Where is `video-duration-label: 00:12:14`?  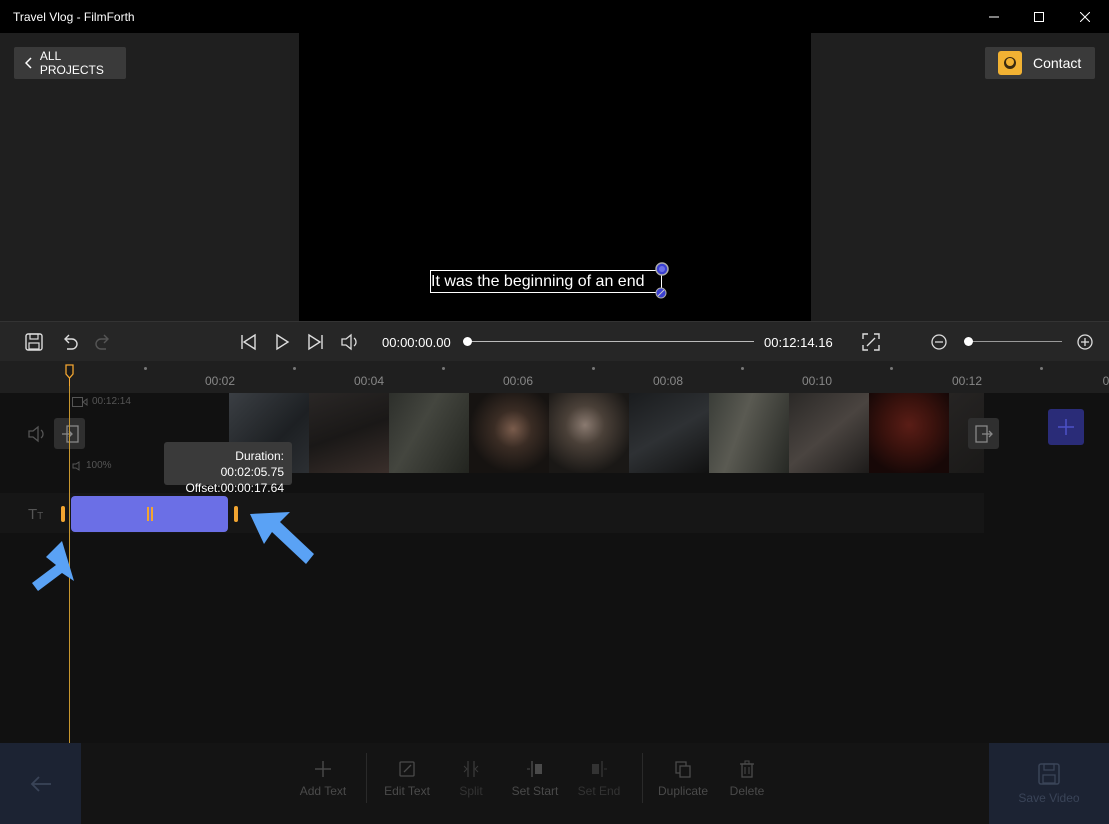 video-duration-label: 00:12:14 is located at coordinates (111, 401).